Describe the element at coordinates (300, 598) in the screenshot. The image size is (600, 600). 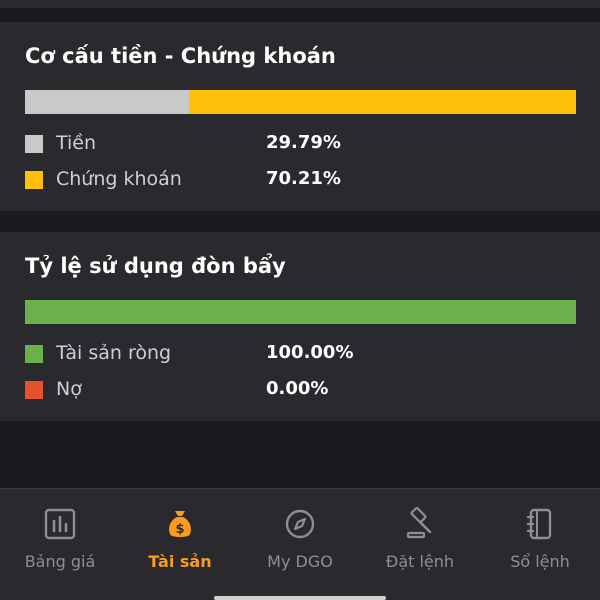
I see `home-indicator` at that location.